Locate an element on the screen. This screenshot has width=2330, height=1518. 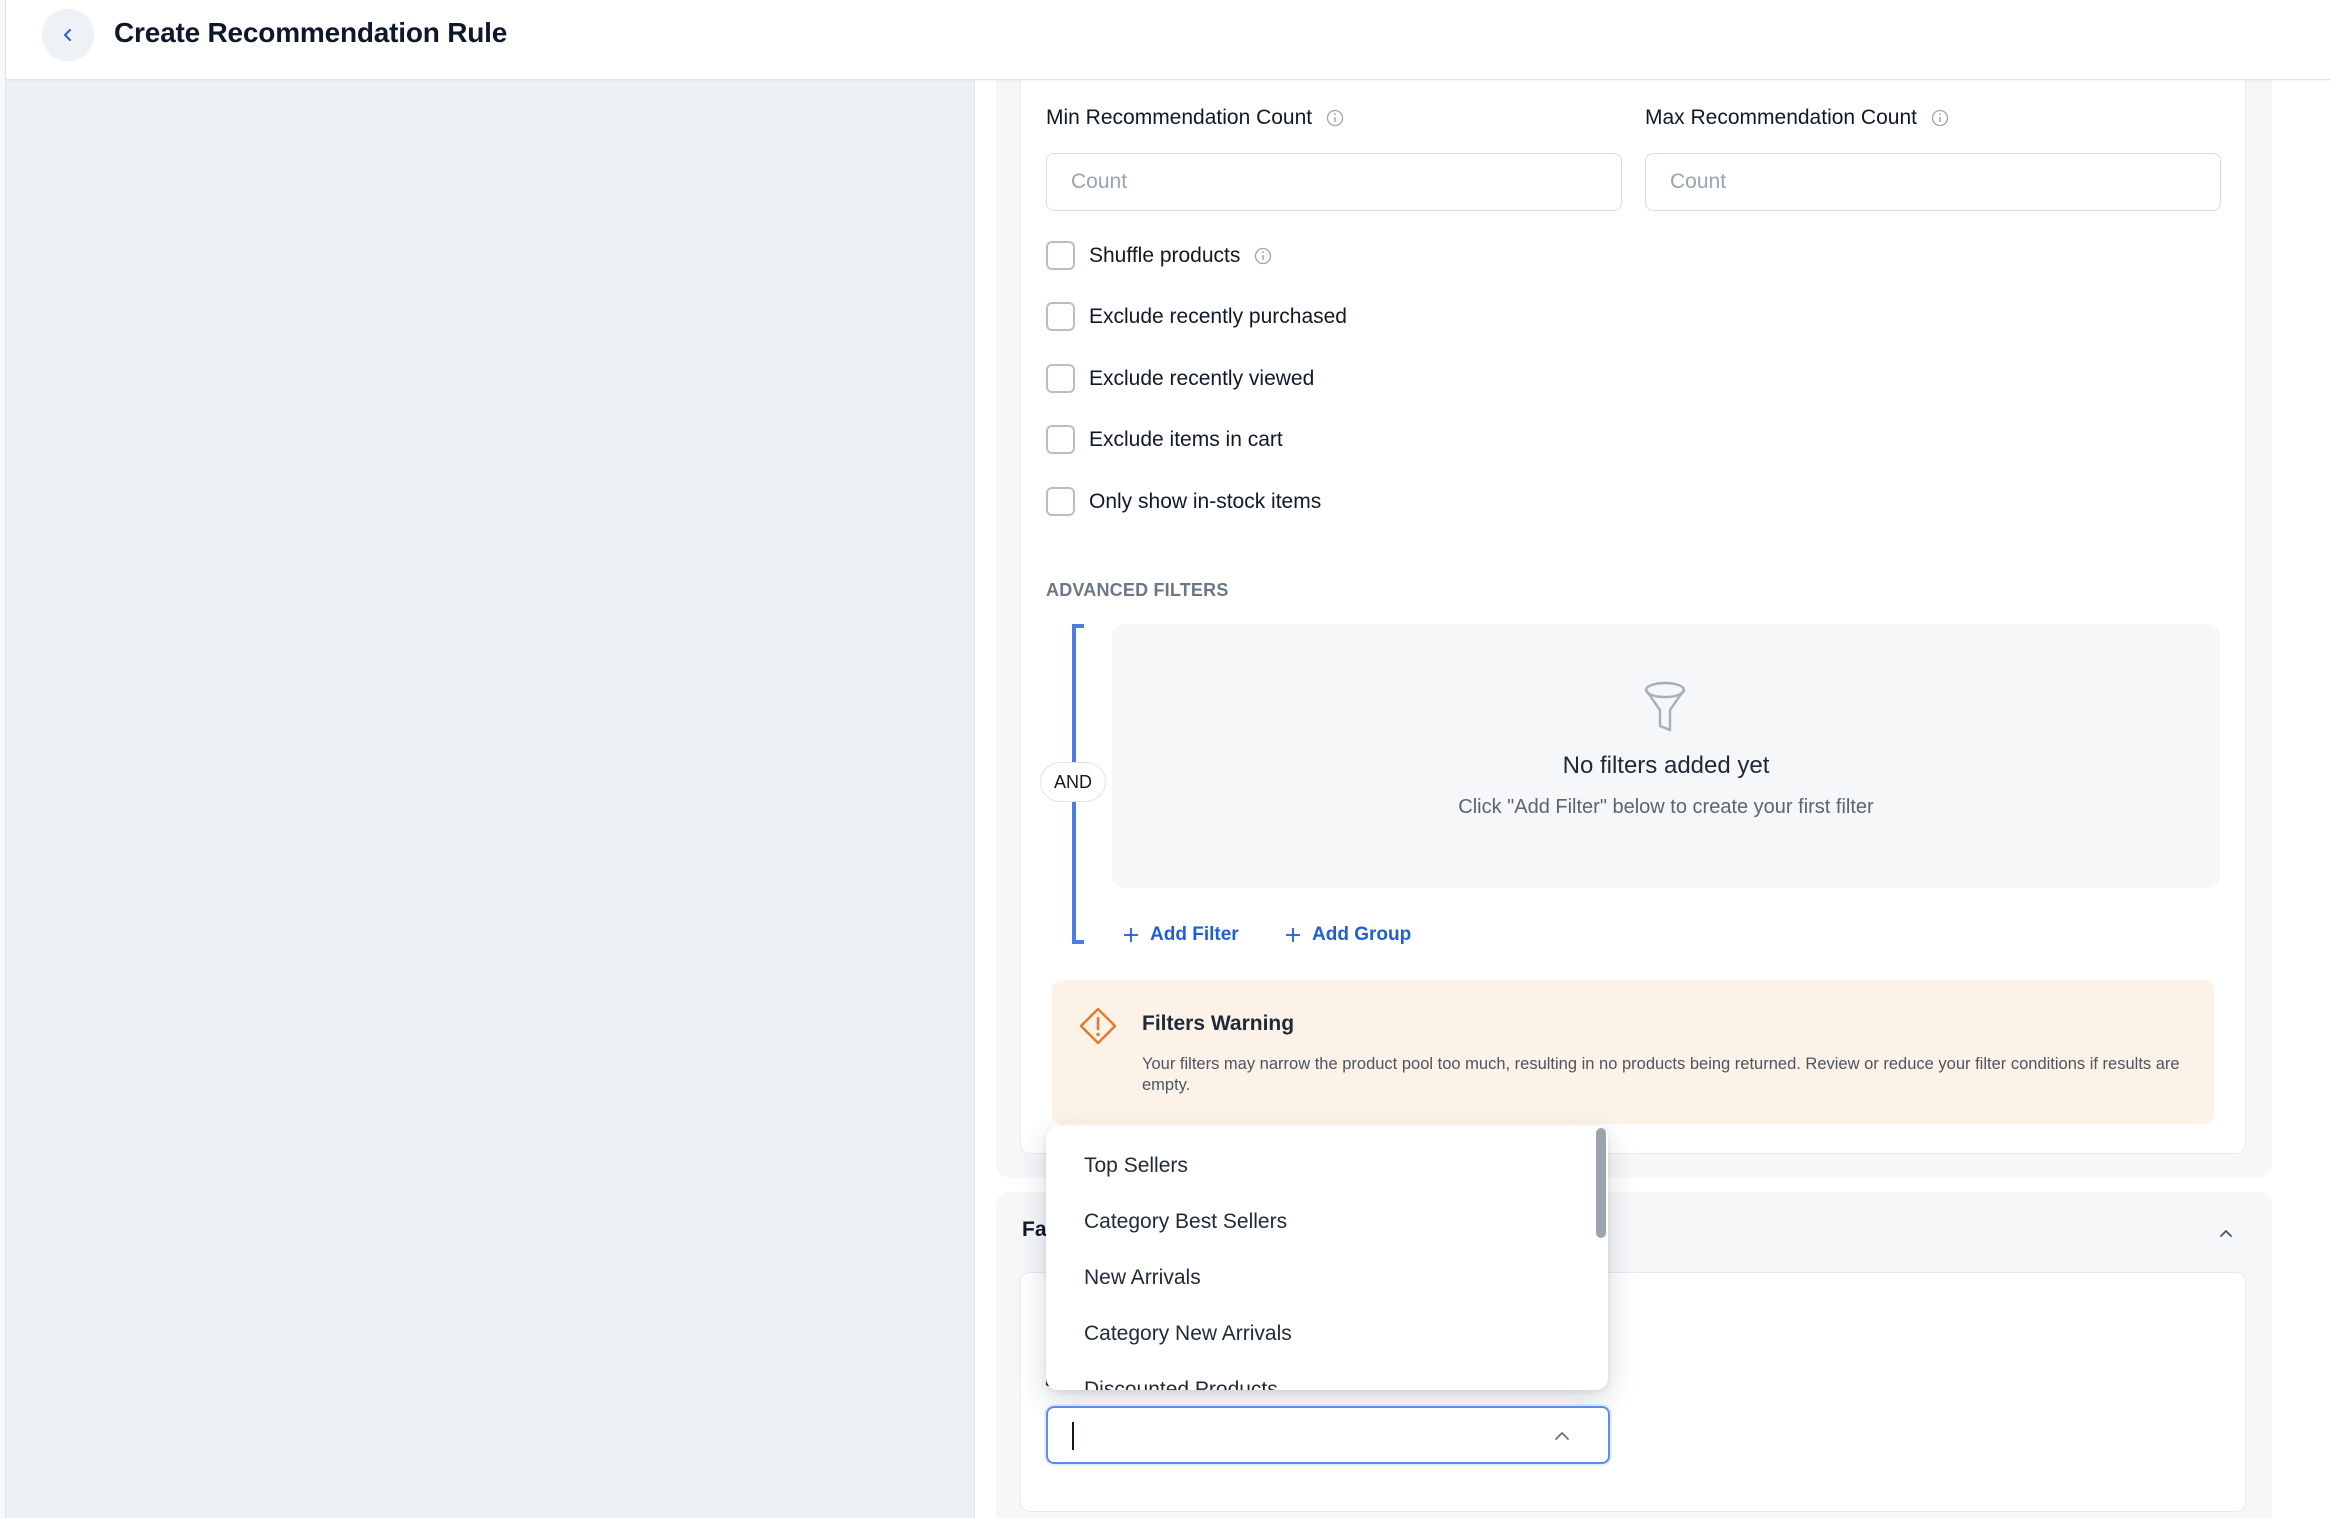
only-in-stock-checkbox is located at coordinates (1060, 501).